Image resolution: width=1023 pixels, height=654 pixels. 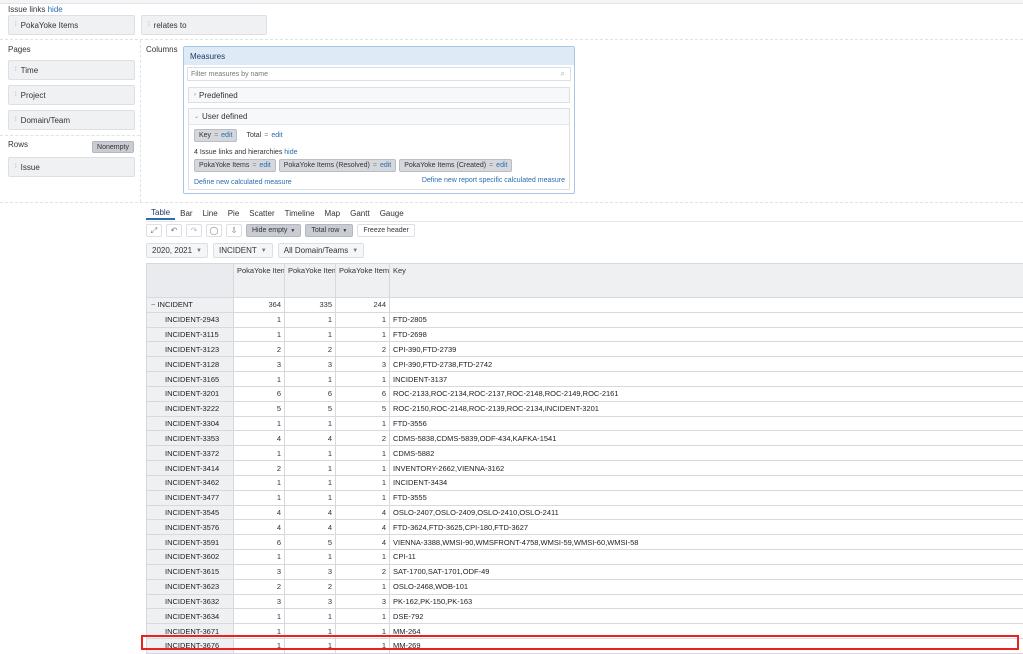 What do you see at coordinates (321, 250) in the screenshot?
I see `domain-team-filter: All Domain/Teams▼` at bounding box center [321, 250].